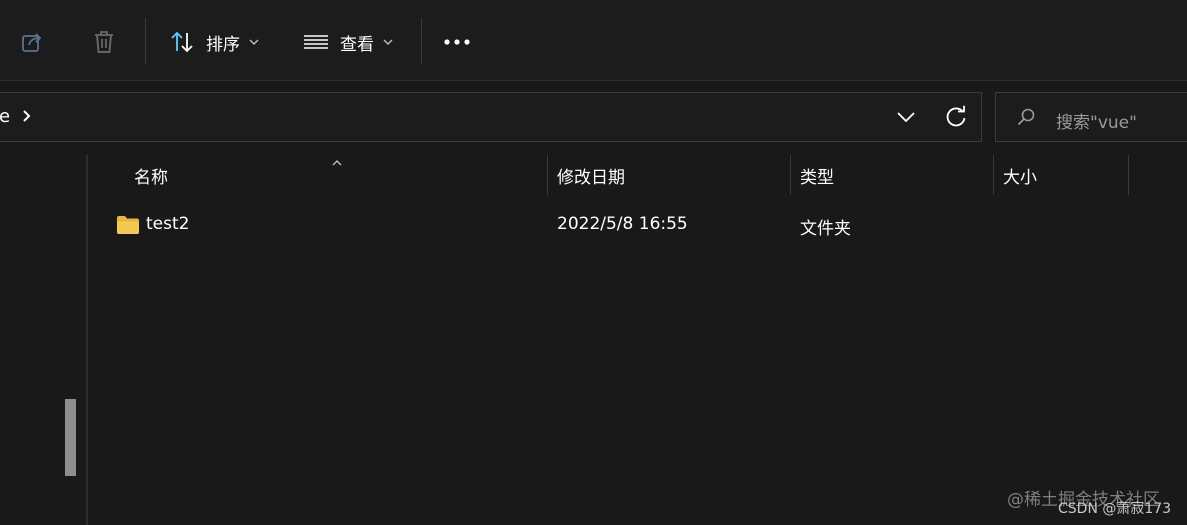  I want to click on share-button, so click(32, 42).